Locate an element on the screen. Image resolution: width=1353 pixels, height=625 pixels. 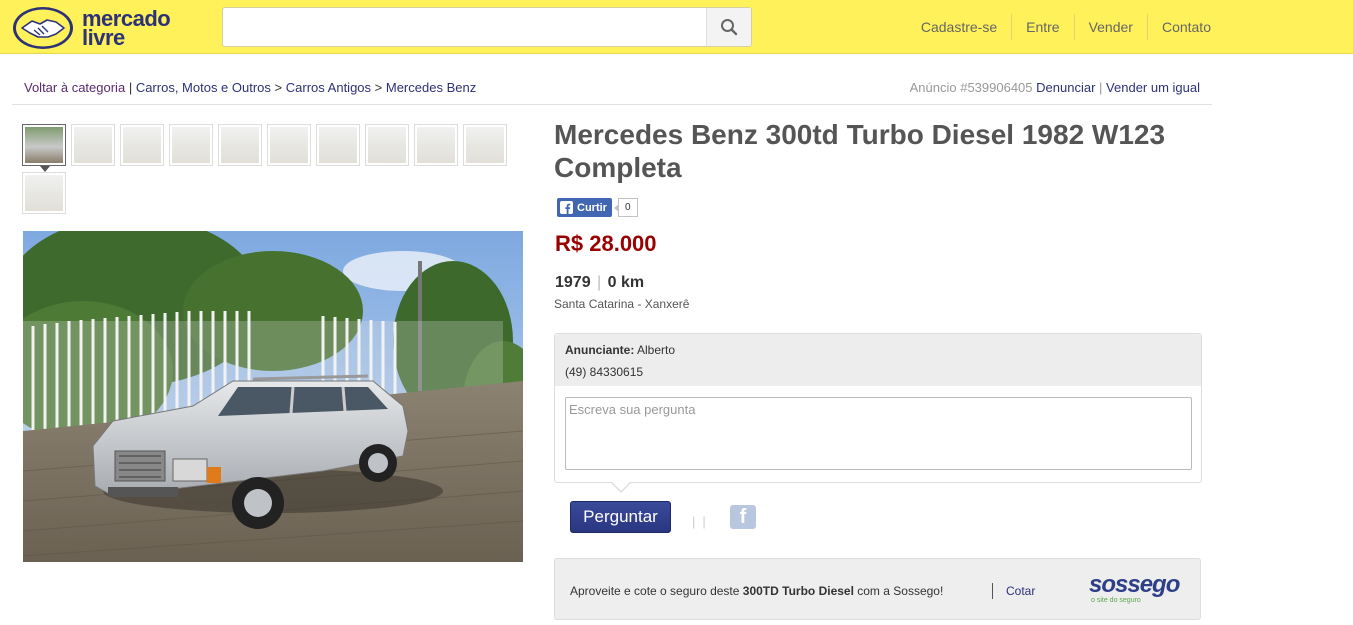
active-thumbnail-arrow-icon is located at coordinates (45, 169).